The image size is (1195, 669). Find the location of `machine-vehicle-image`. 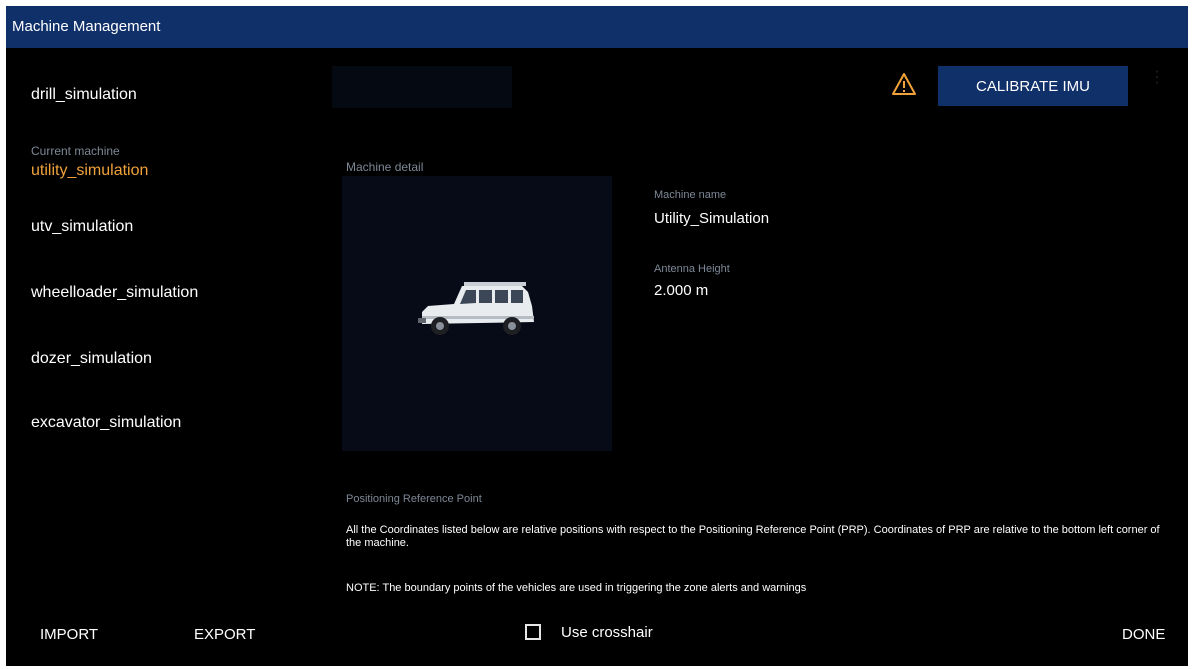

machine-vehicle-image is located at coordinates (476, 308).